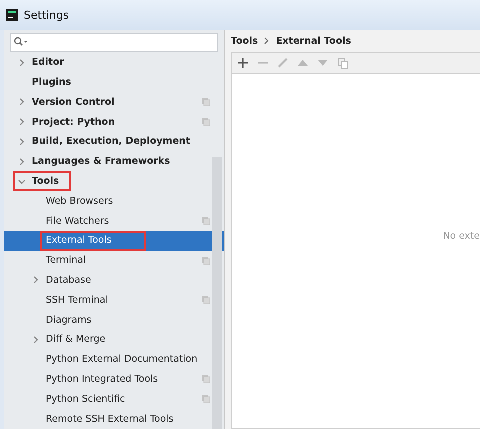  Describe the element at coordinates (80, 201) in the screenshot. I see `tree-item-label: Web Browsers` at that location.